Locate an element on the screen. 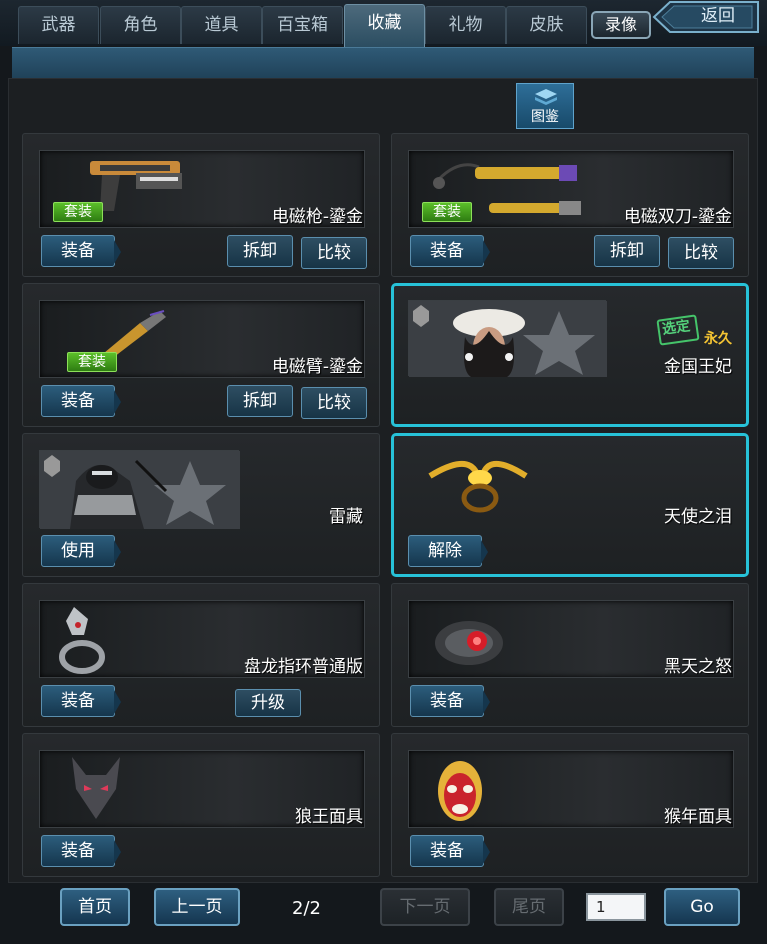 The width and height of the screenshot is (767, 944). use-button: 使用 is located at coordinates (81, 551).